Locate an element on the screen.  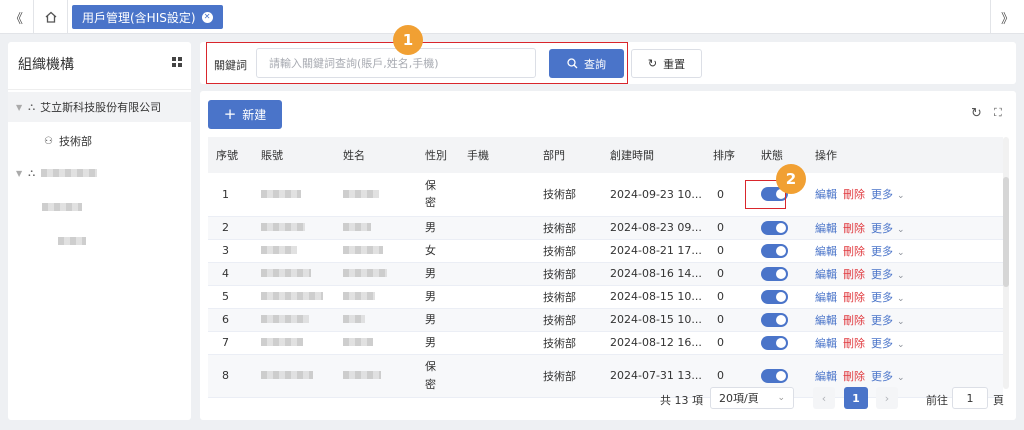
goto-suffix: 頁 is located at coordinates (998, 400).